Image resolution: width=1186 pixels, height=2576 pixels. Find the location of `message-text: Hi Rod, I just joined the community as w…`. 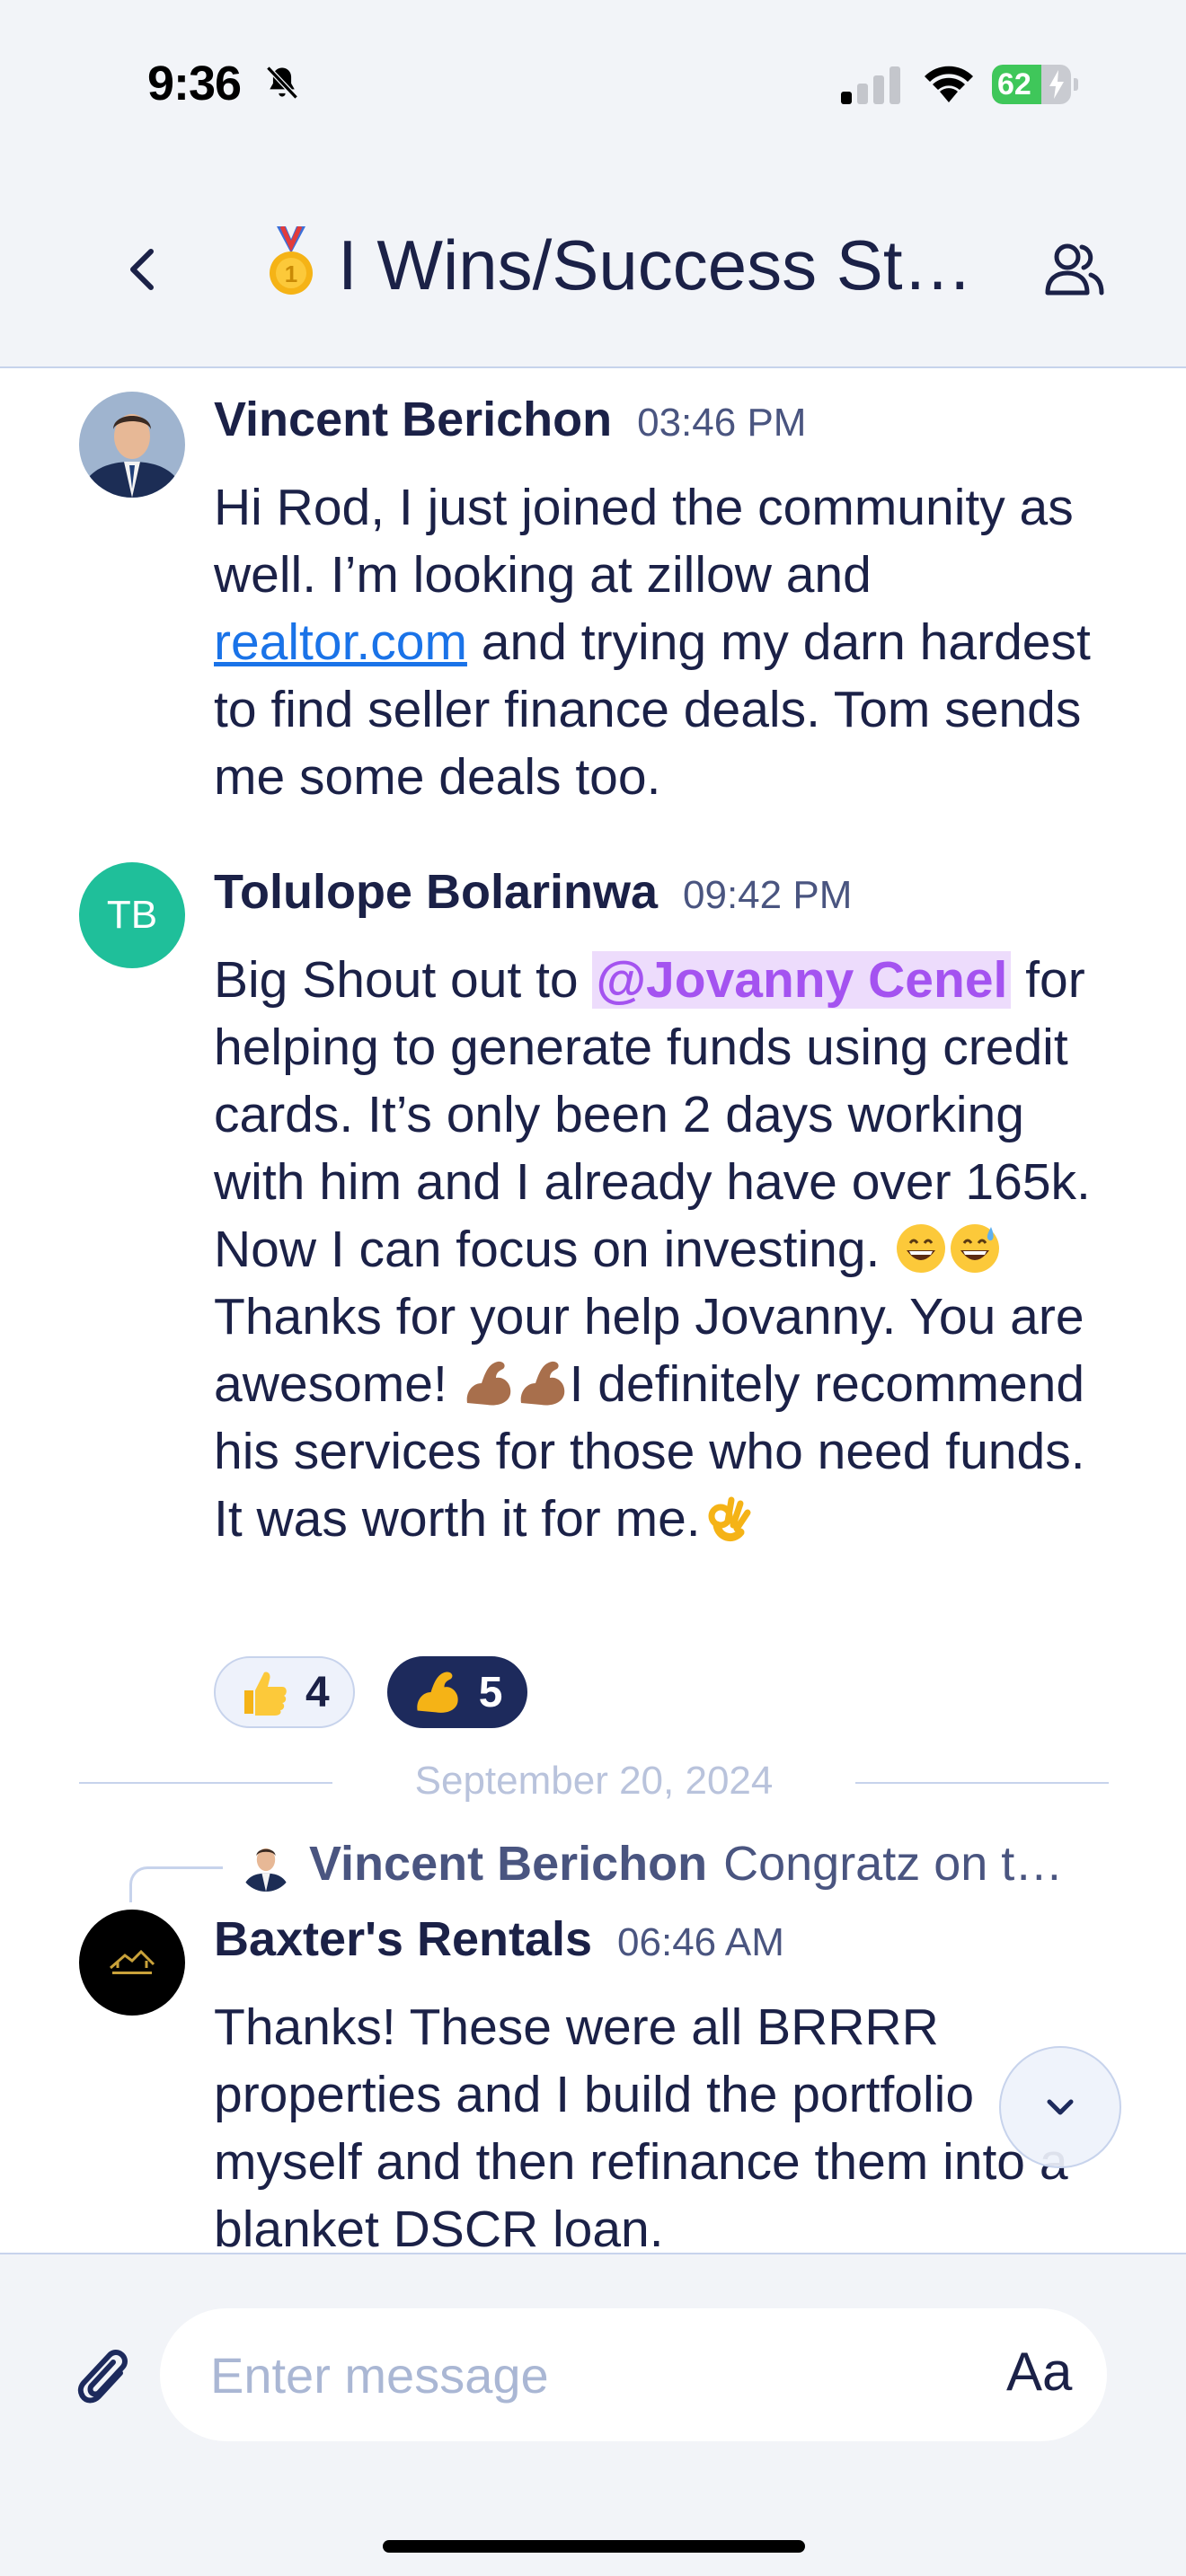

message-text: Hi Rod, I just joined the community as w… is located at coordinates (644, 541).